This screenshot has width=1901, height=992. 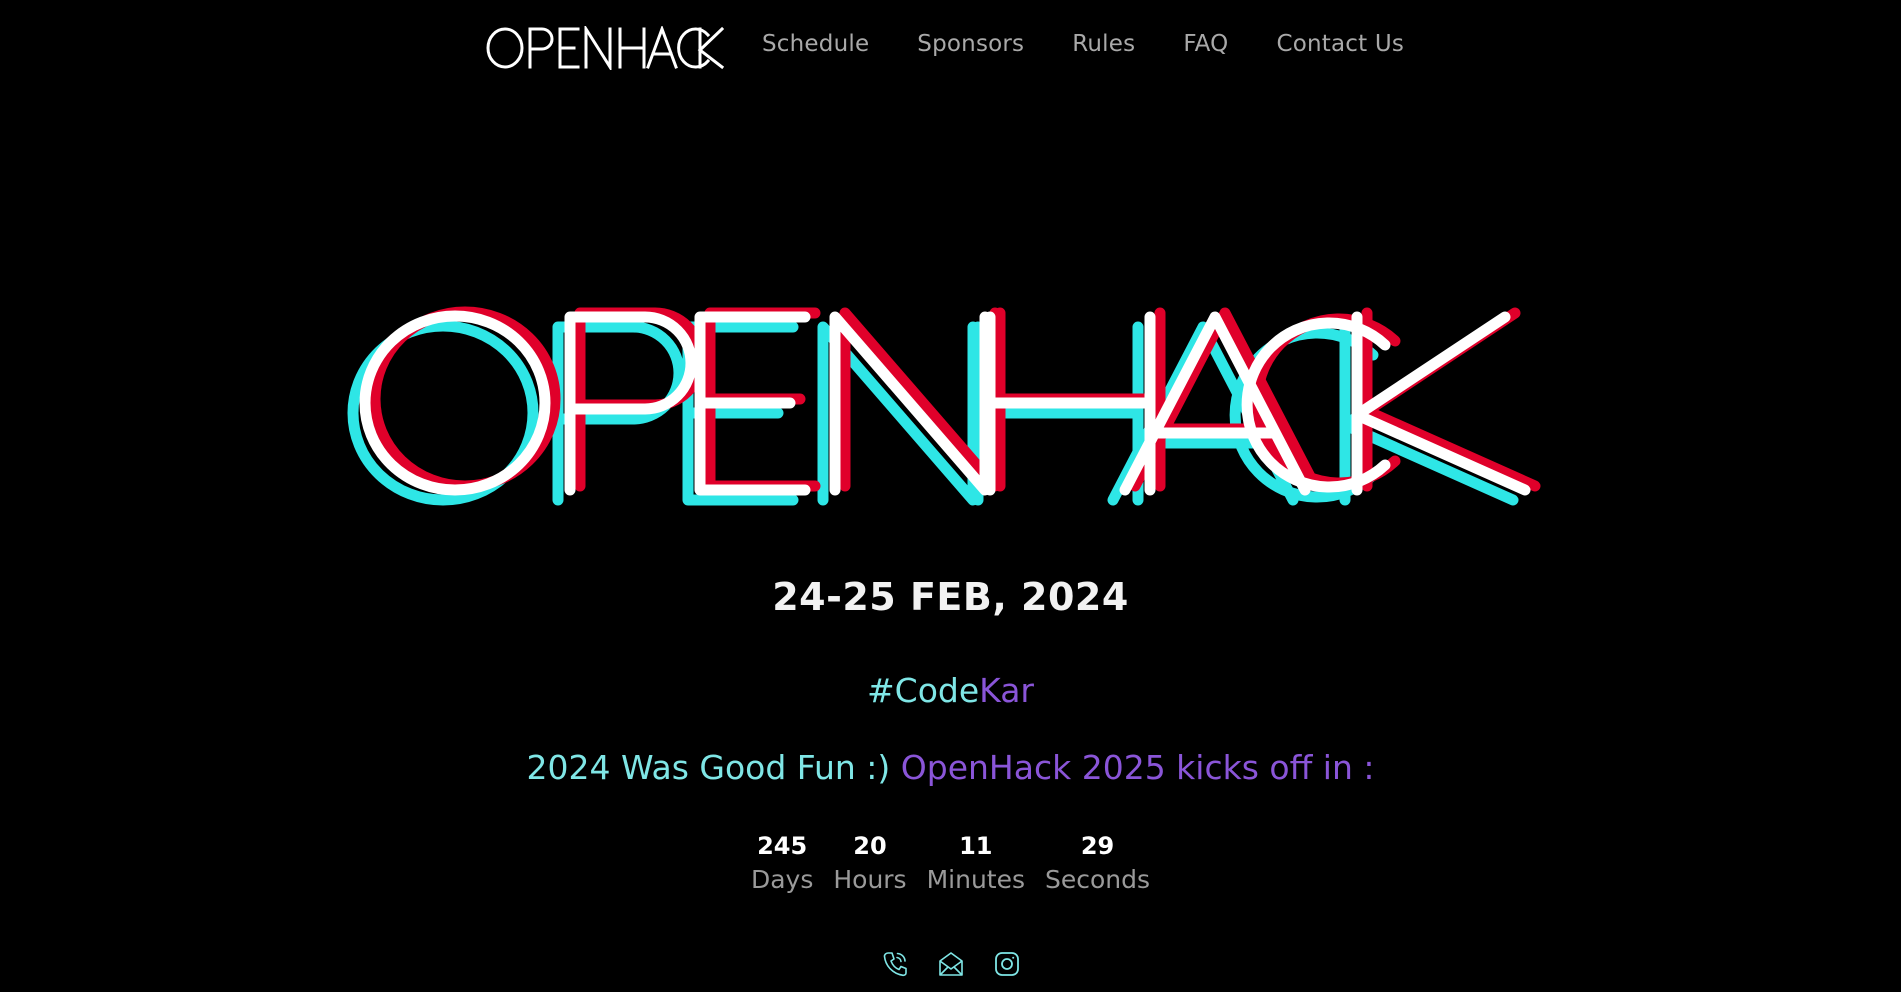 What do you see at coordinates (1340, 44) in the screenshot?
I see `nav-link-contact-us: Contact Us` at bounding box center [1340, 44].